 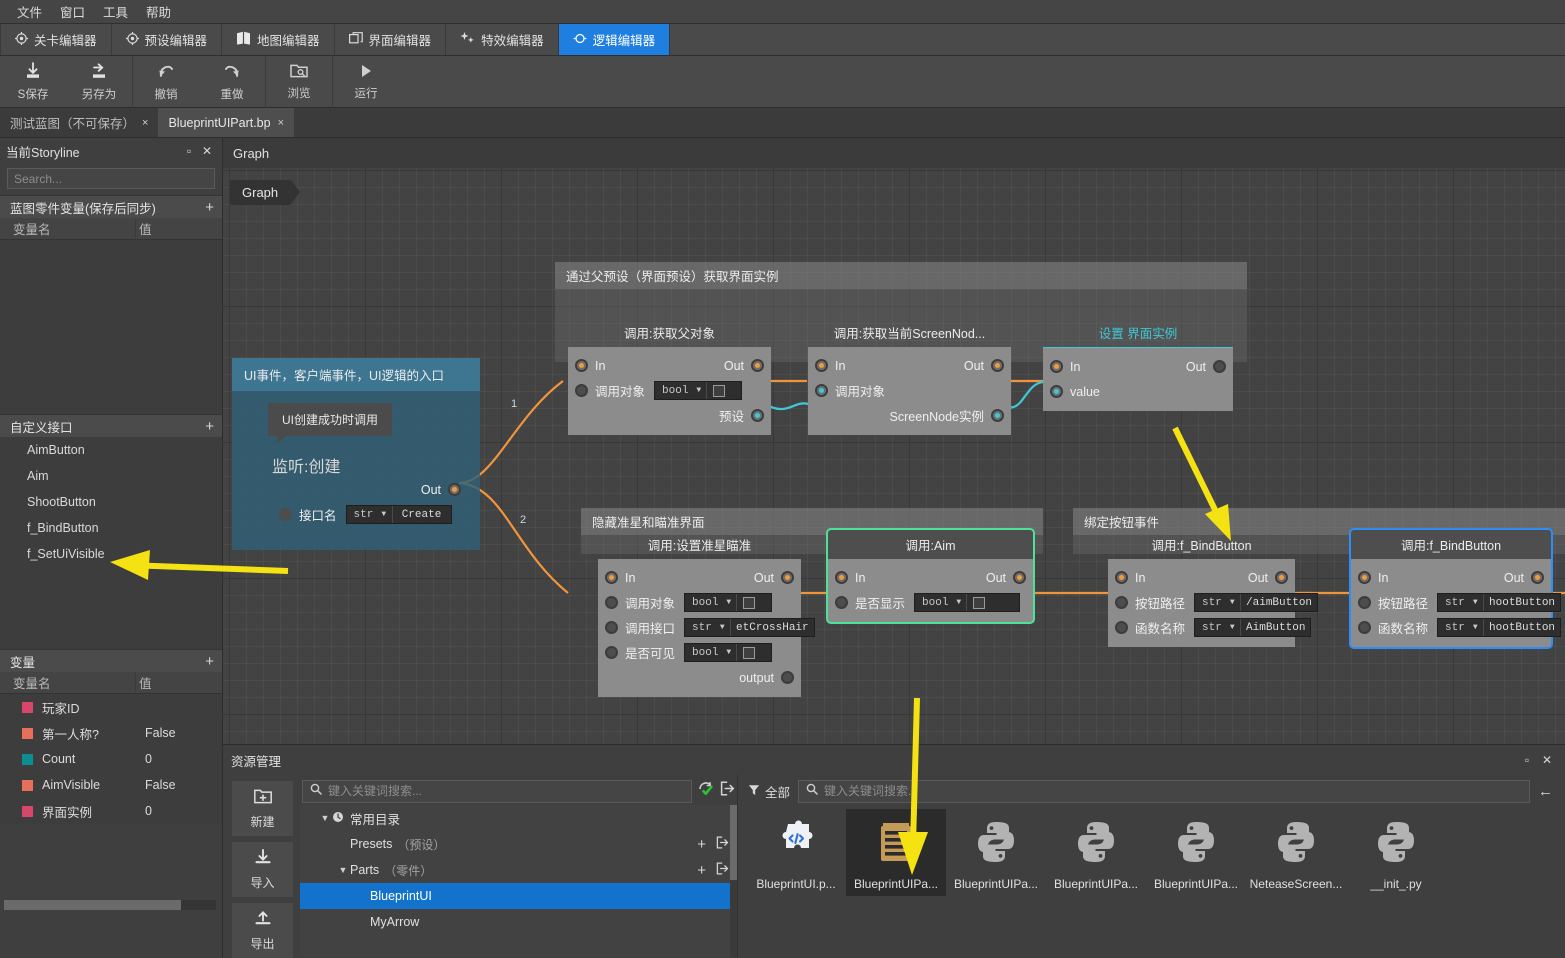 What do you see at coordinates (158, 12) in the screenshot?
I see `menu-item-help: 帮助` at bounding box center [158, 12].